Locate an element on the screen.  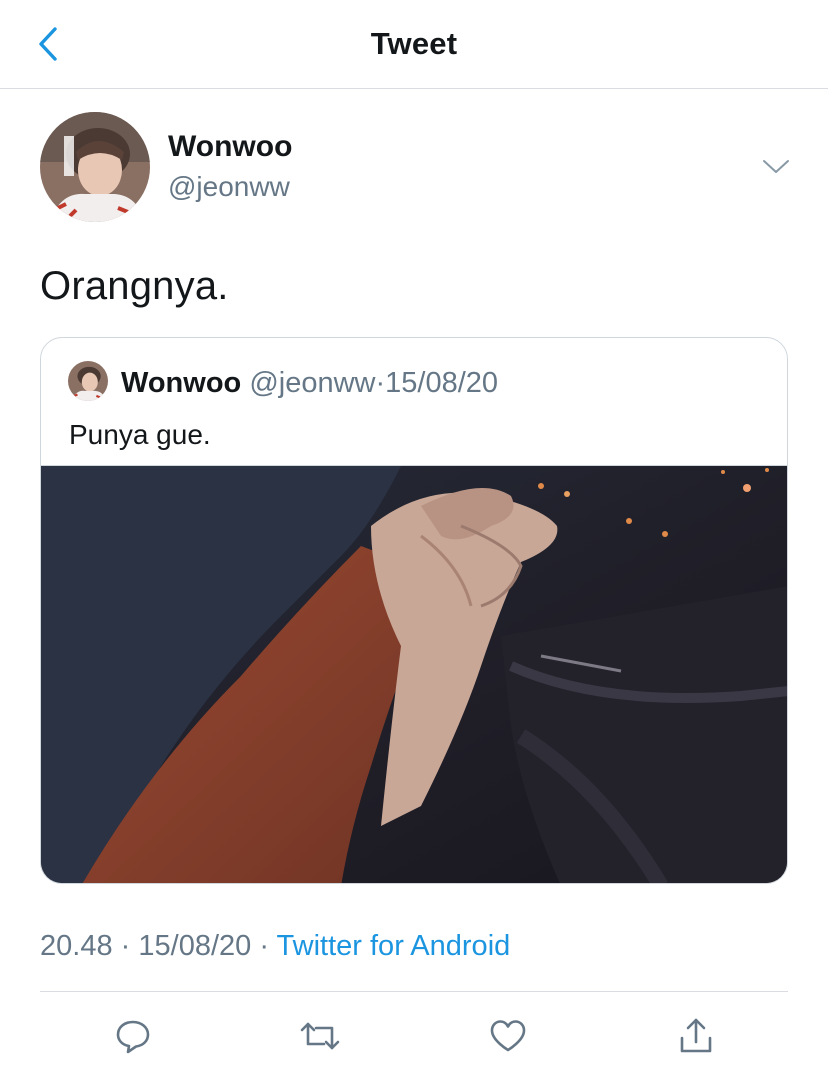
share-button is located at coordinates (696, 1036).